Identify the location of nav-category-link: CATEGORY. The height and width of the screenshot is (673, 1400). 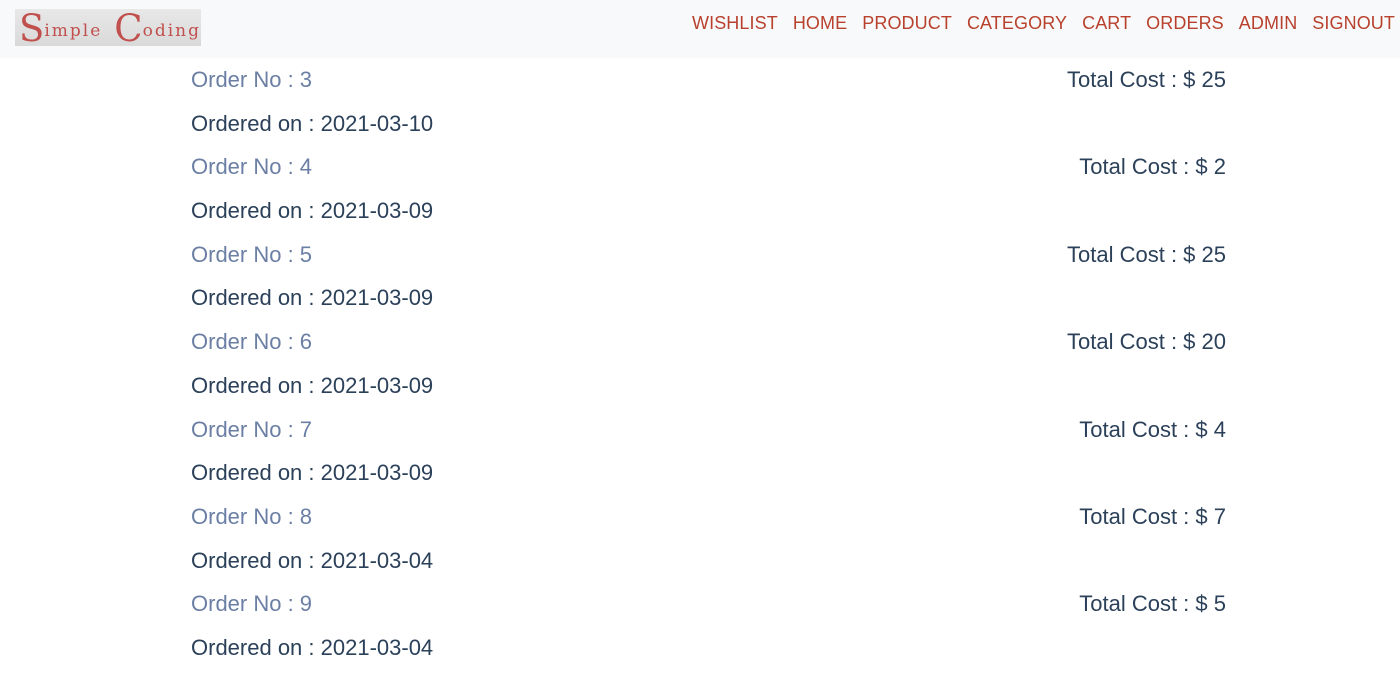
(1017, 23).